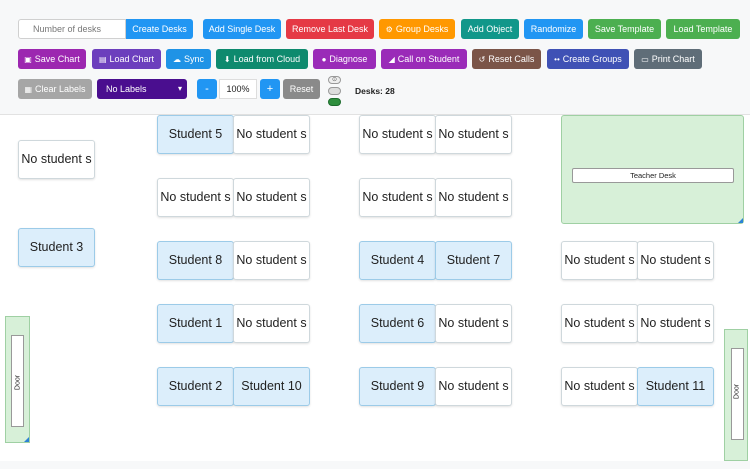 This screenshot has width=750, height=469. Describe the element at coordinates (271, 386) in the screenshot. I see `desk: Student 10` at that location.